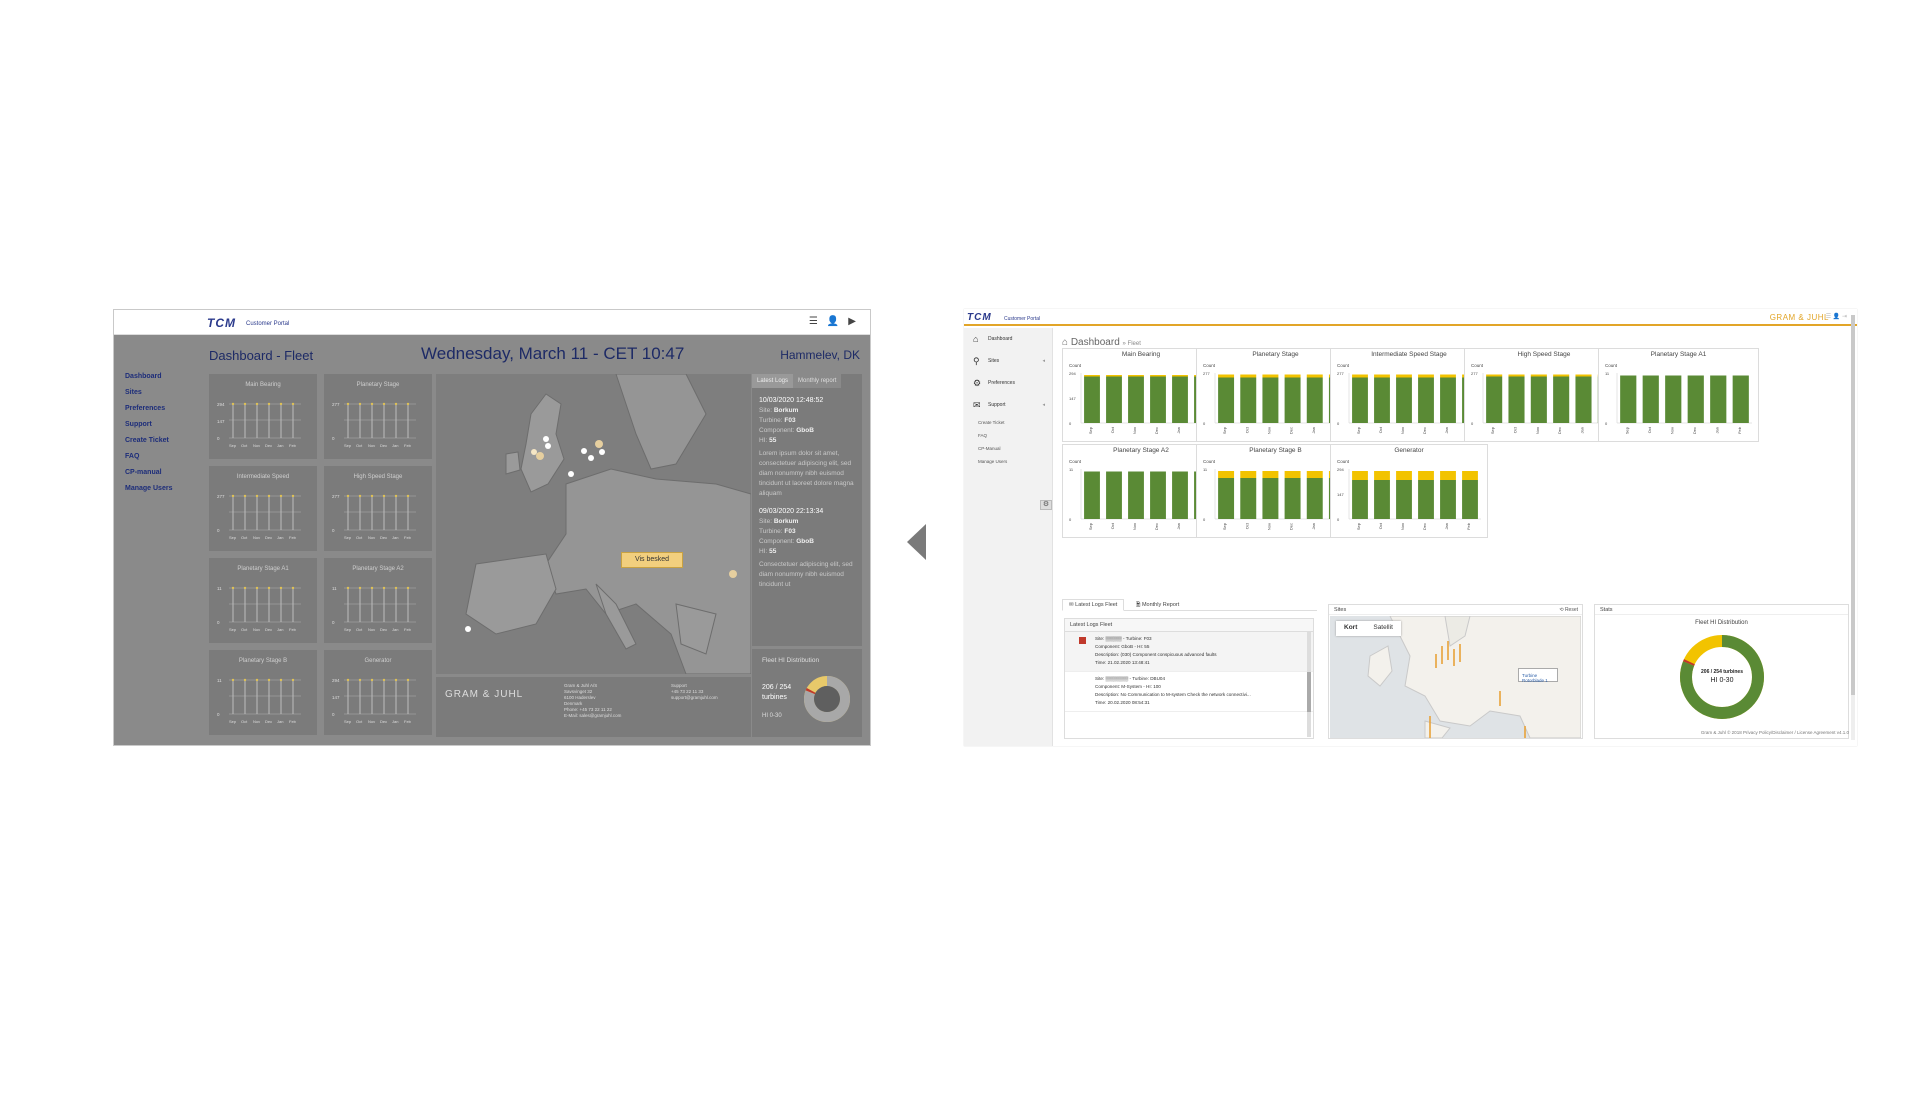 This screenshot has height=1112, width=1920. Describe the element at coordinates (833, 321) in the screenshot. I see `user-icon: 👤` at that location.